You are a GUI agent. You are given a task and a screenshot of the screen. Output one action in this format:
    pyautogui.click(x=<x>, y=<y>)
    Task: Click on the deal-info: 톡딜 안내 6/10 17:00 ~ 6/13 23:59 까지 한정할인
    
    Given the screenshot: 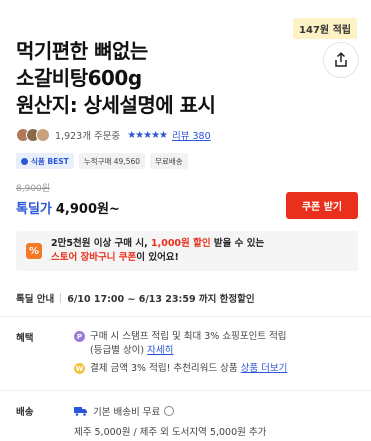 What is the action you would take?
    pyautogui.click(x=135, y=298)
    